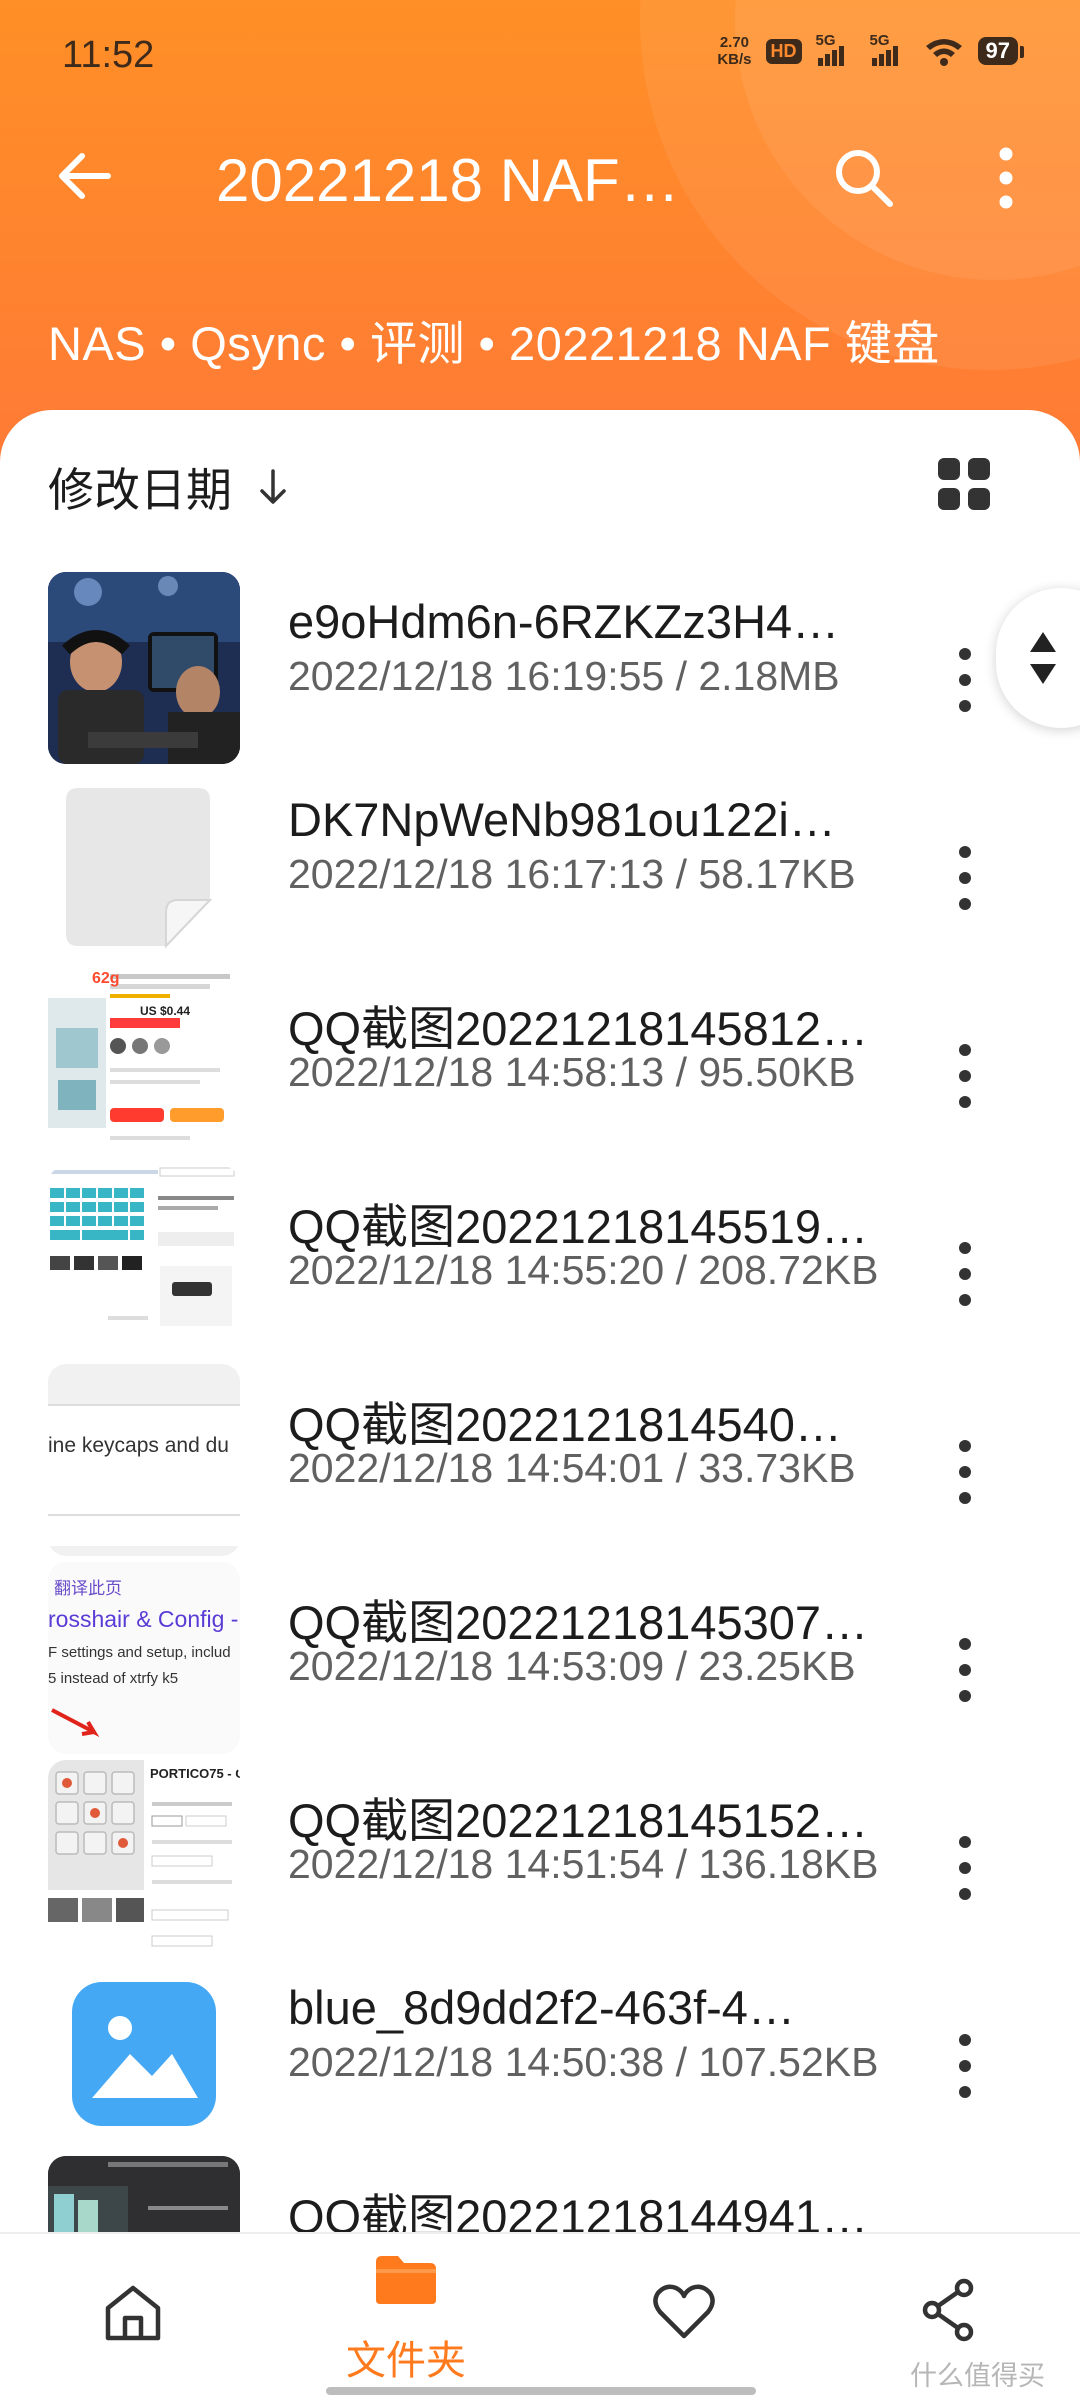  What do you see at coordinates (133, 2313) in the screenshot?
I see `home-icon` at bounding box center [133, 2313].